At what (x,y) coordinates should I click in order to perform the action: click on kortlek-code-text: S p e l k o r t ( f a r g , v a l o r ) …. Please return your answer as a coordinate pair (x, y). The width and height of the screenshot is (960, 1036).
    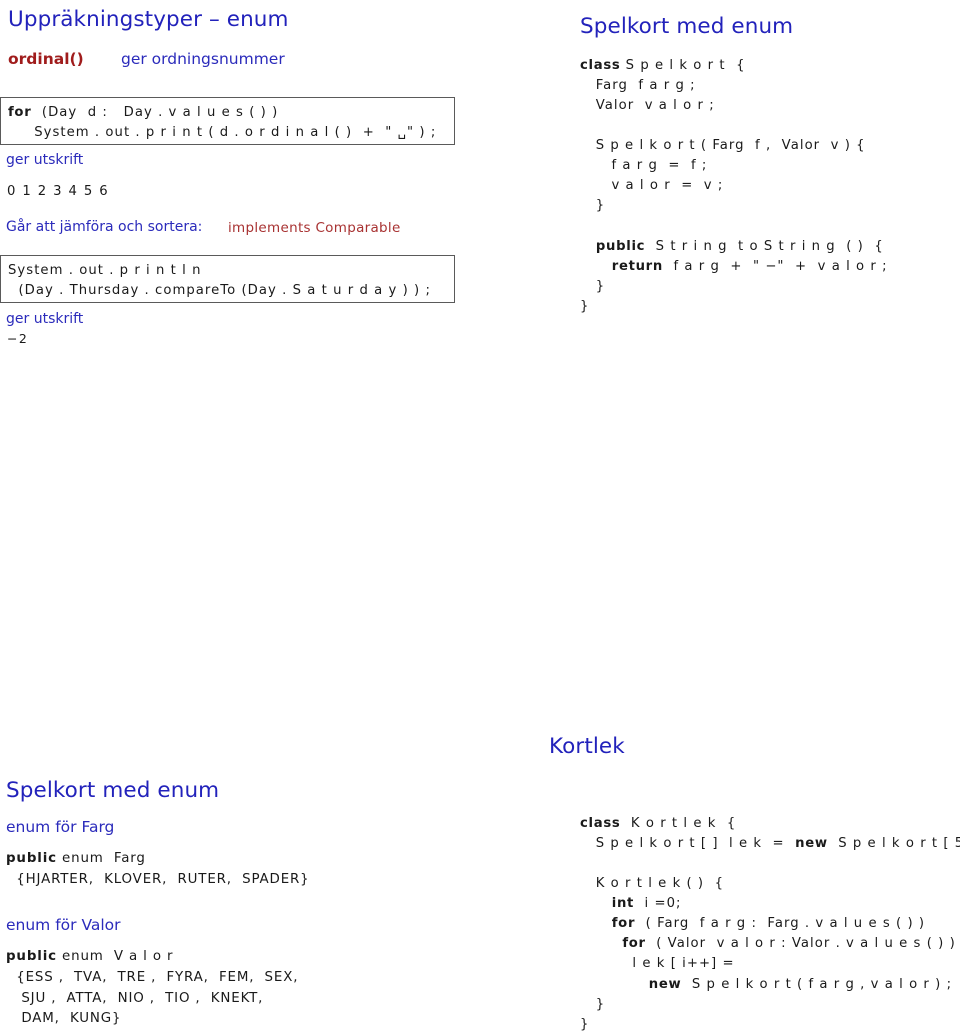
    Looking at the image, I should click on (817, 984).